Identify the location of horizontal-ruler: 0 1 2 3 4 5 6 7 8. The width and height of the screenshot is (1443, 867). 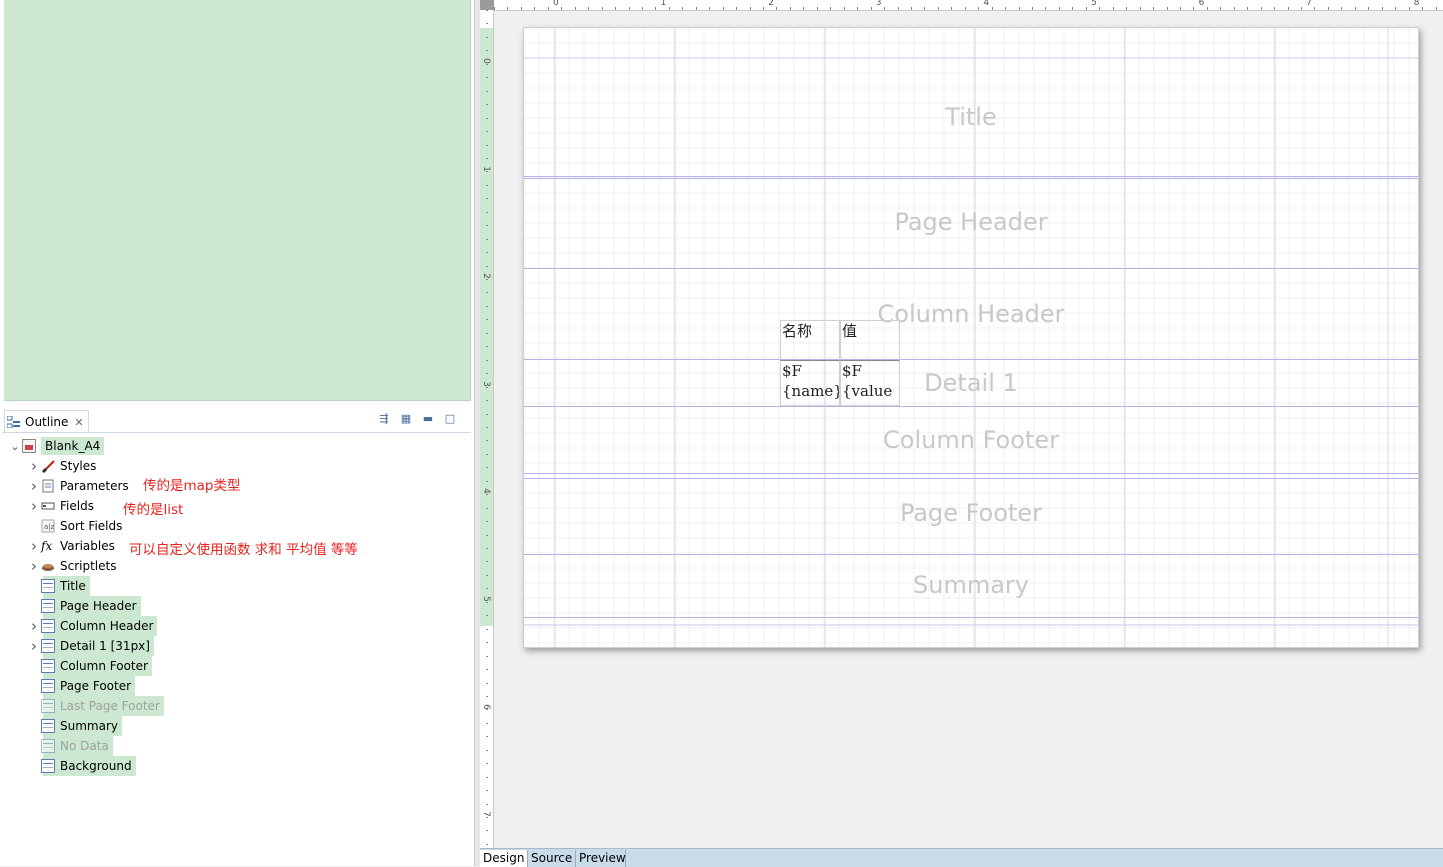
(968, 5).